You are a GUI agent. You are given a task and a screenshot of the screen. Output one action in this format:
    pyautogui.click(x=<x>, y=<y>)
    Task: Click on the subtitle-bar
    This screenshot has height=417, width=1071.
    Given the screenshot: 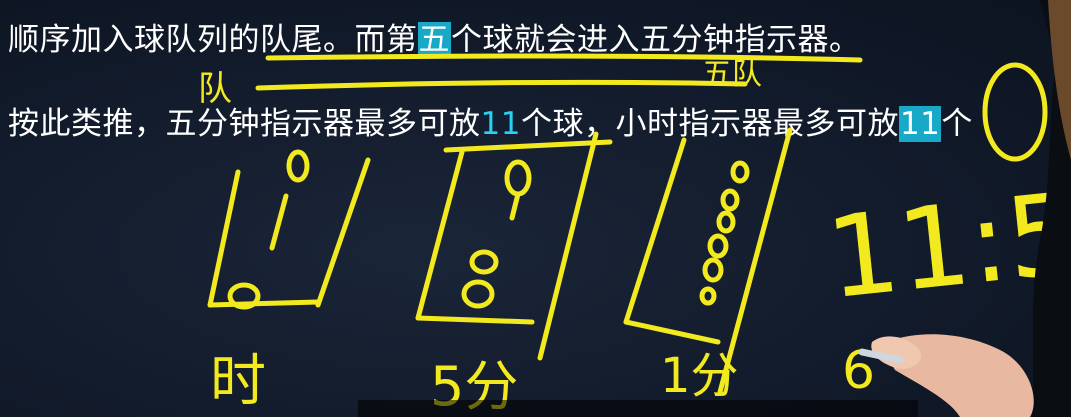 What is the action you would take?
    pyautogui.click(x=638, y=408)
    